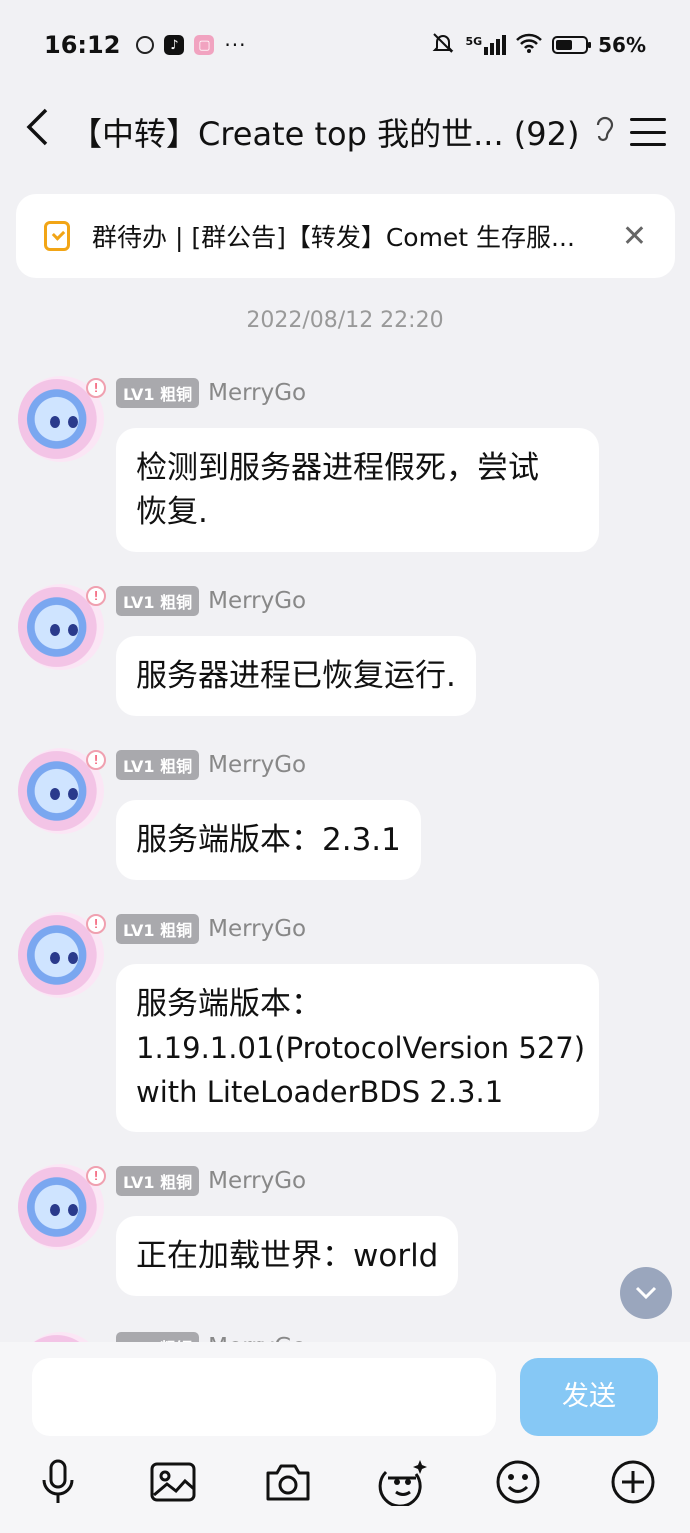 Image resolution: width=690 pixels, height=1533 pixels. What do you see at coordinates (634, 236) in the screenshot?
I see `close-icon: ✕` at bounding box center [634, 236].